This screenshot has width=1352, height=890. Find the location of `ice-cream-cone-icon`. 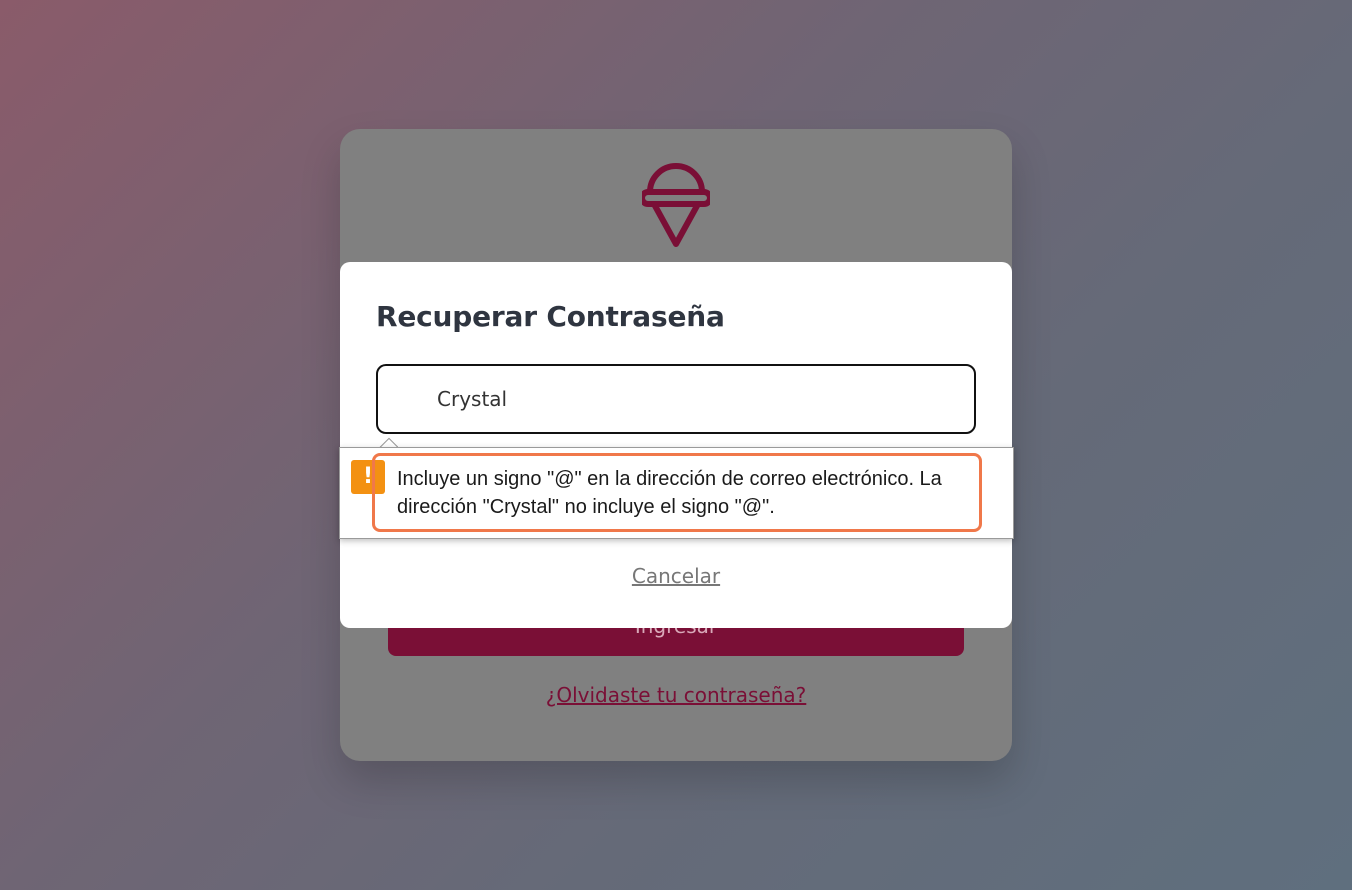

ice-cream-cone-icon is located at coordinates (676, 205).